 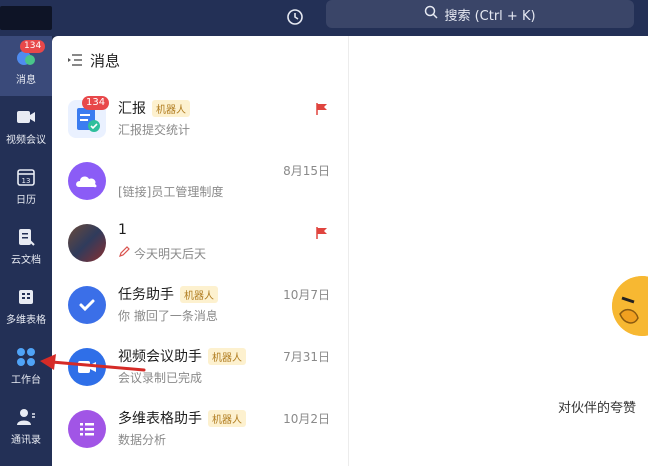 I want to click on list-item: 1 今天明天后天, so click(x=200, y=243).